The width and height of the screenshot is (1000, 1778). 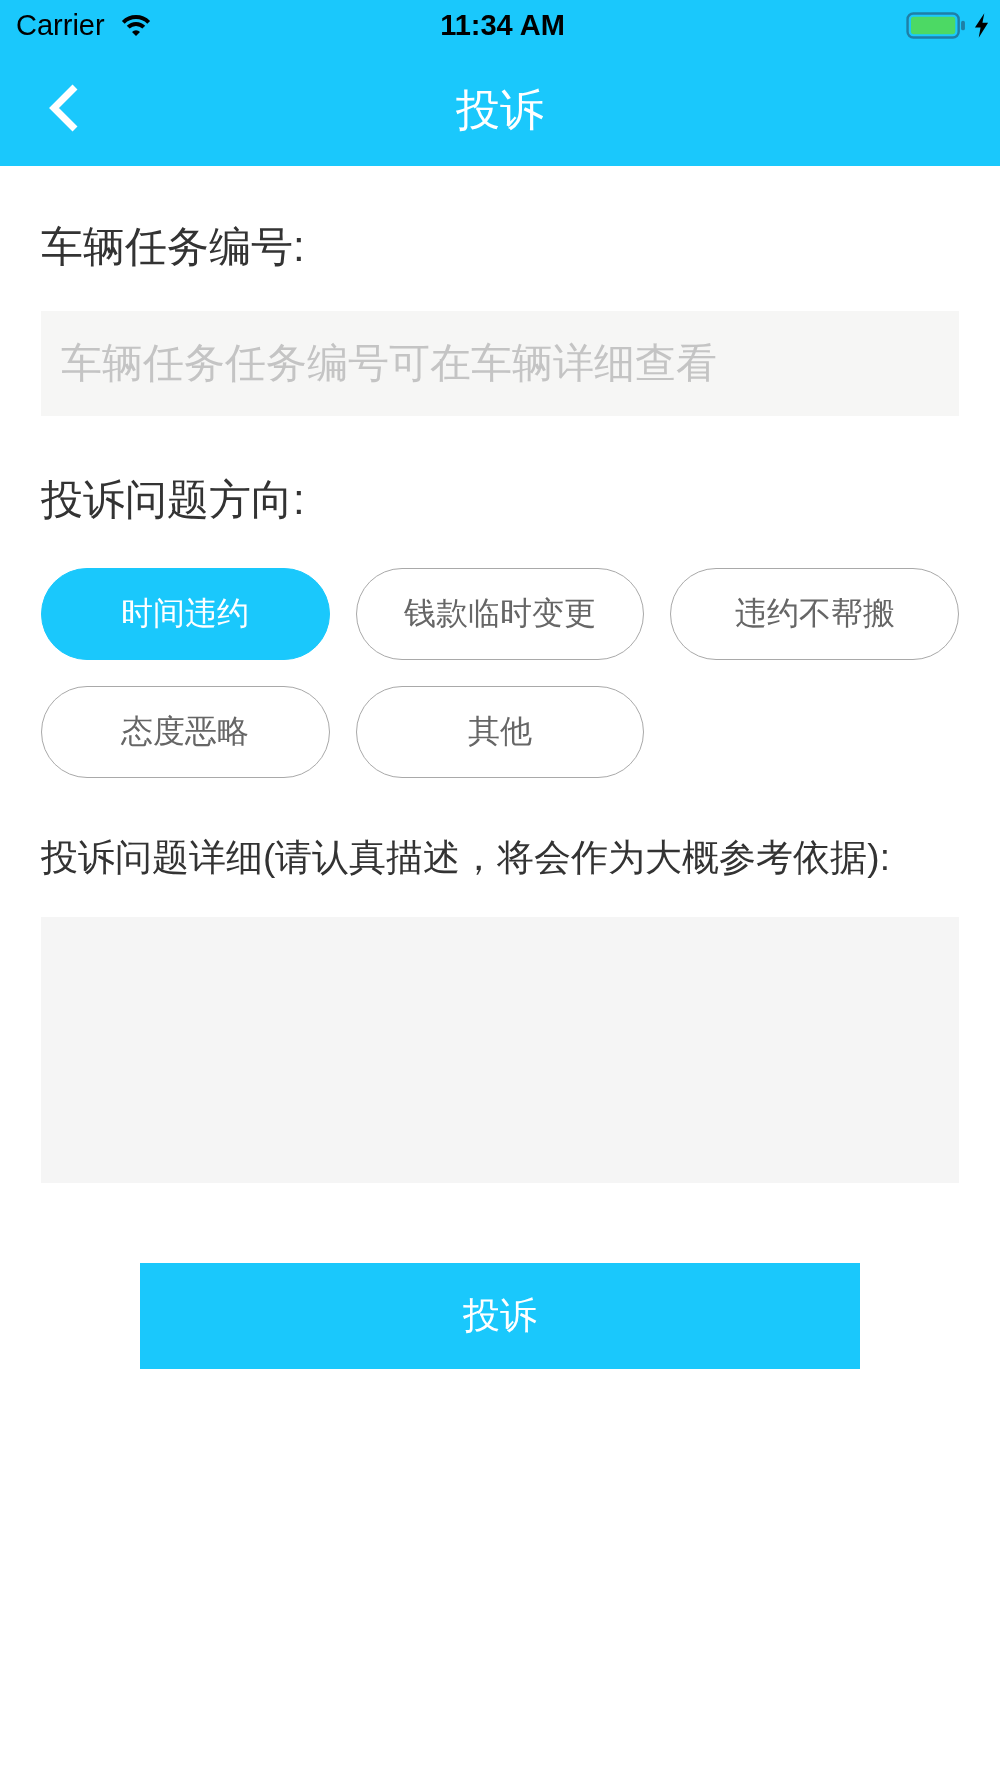 I want to click on lightning-bolt-icon, so click(x=981, y=25).